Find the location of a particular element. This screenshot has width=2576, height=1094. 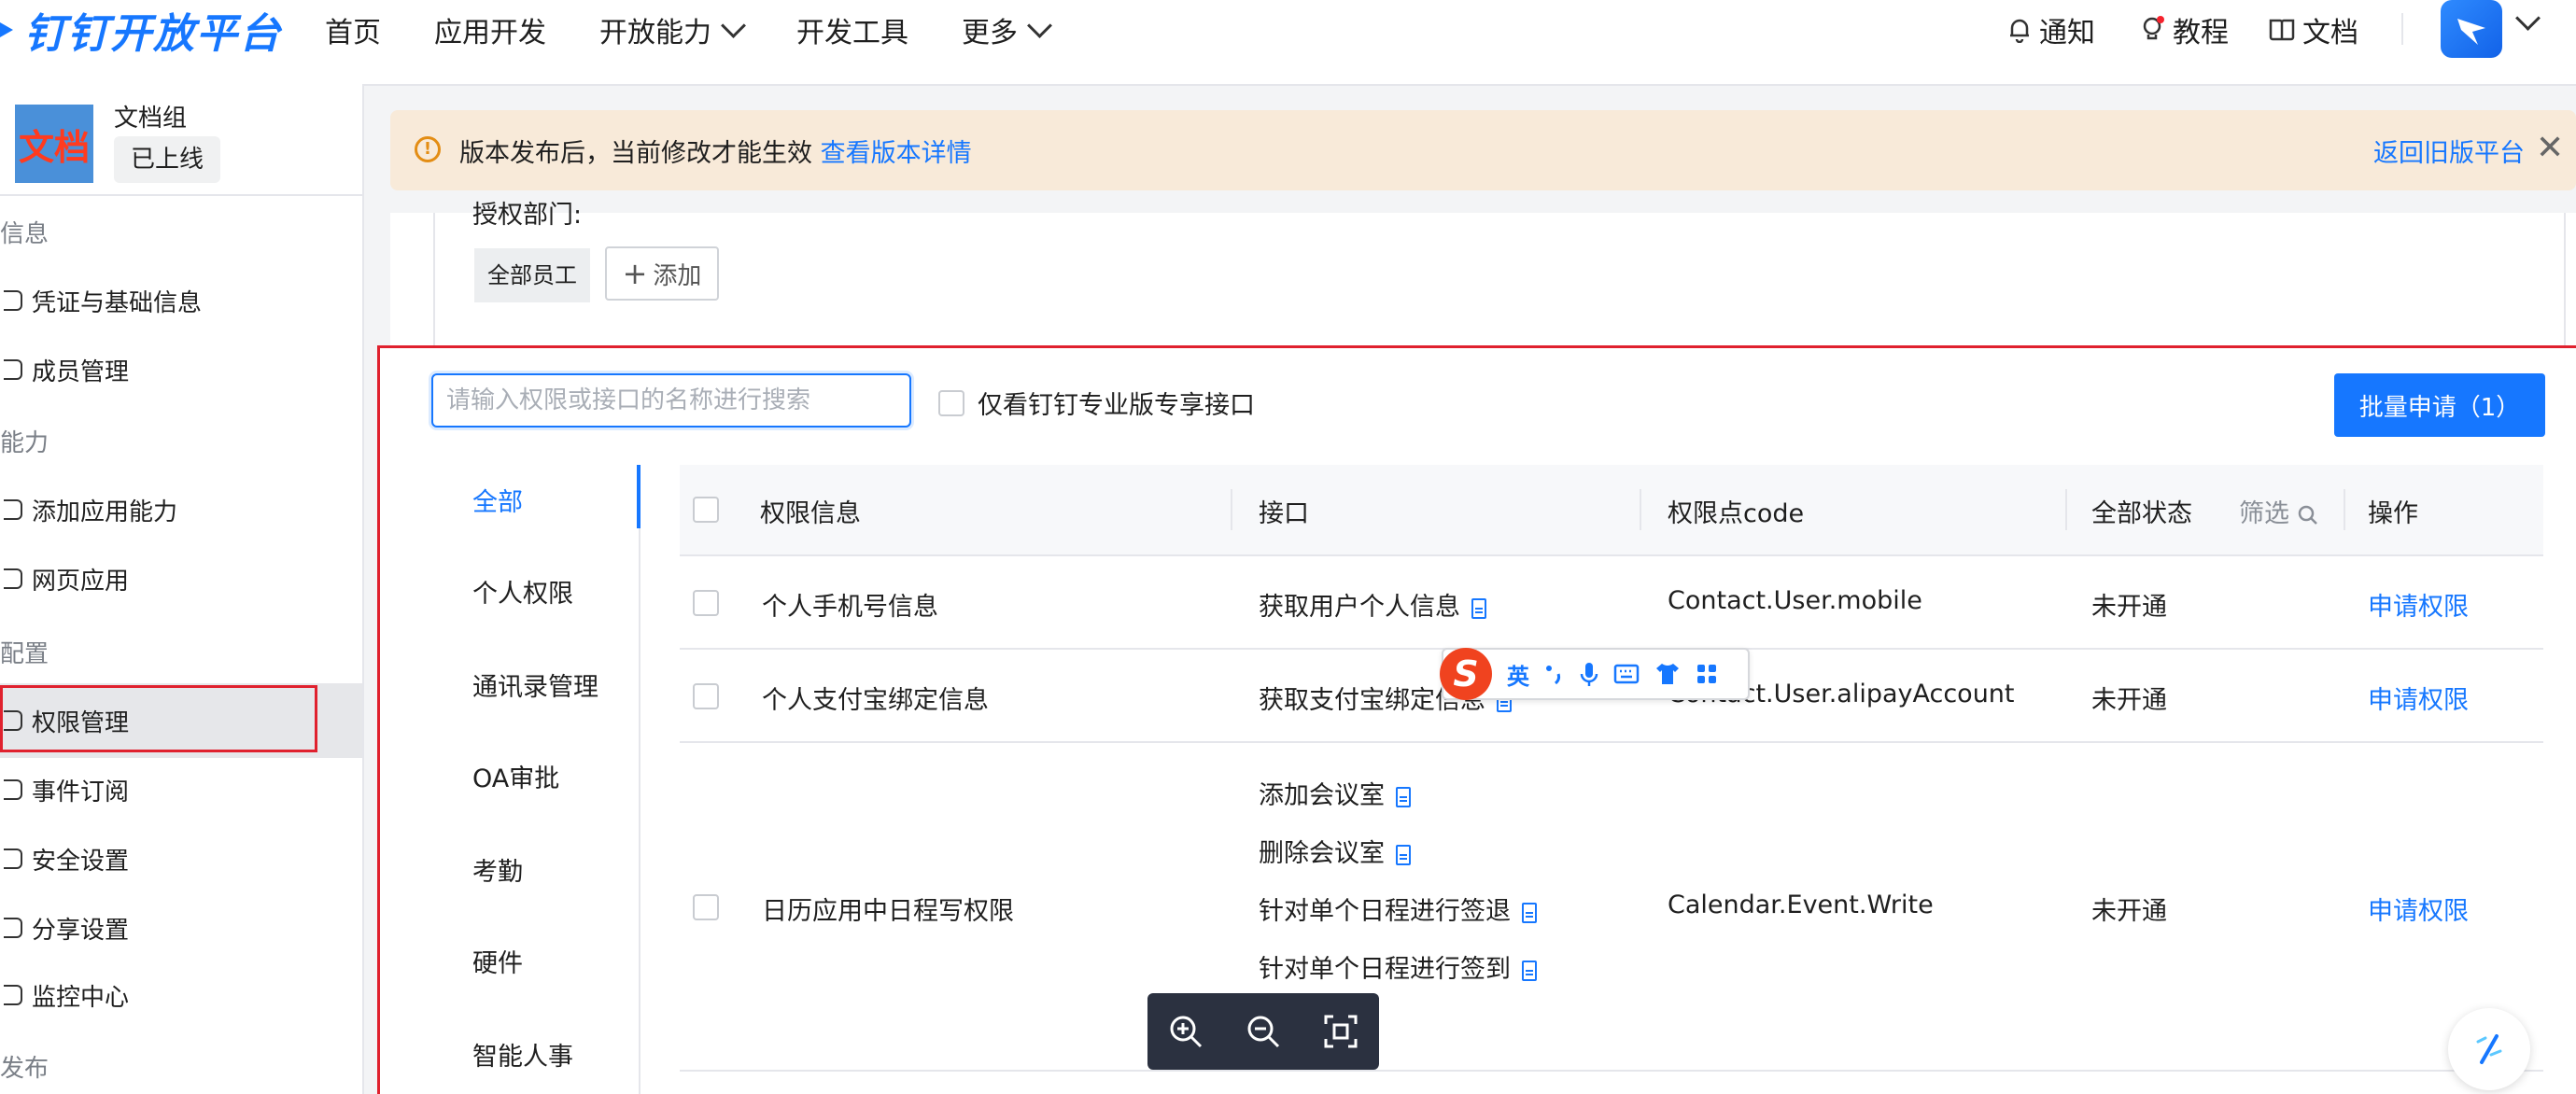

category-personal: 个人权限 is located at coordinates (522, 591).